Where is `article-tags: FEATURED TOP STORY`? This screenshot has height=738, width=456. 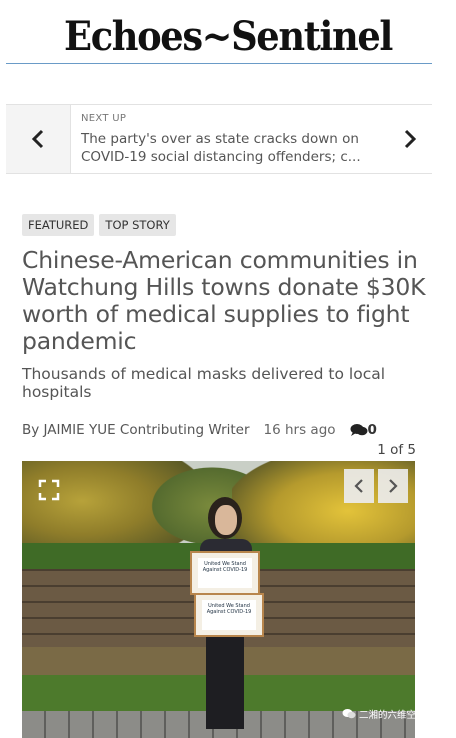
article-tags: FEATURED TOP STORY is located at coordinates (99, 225).